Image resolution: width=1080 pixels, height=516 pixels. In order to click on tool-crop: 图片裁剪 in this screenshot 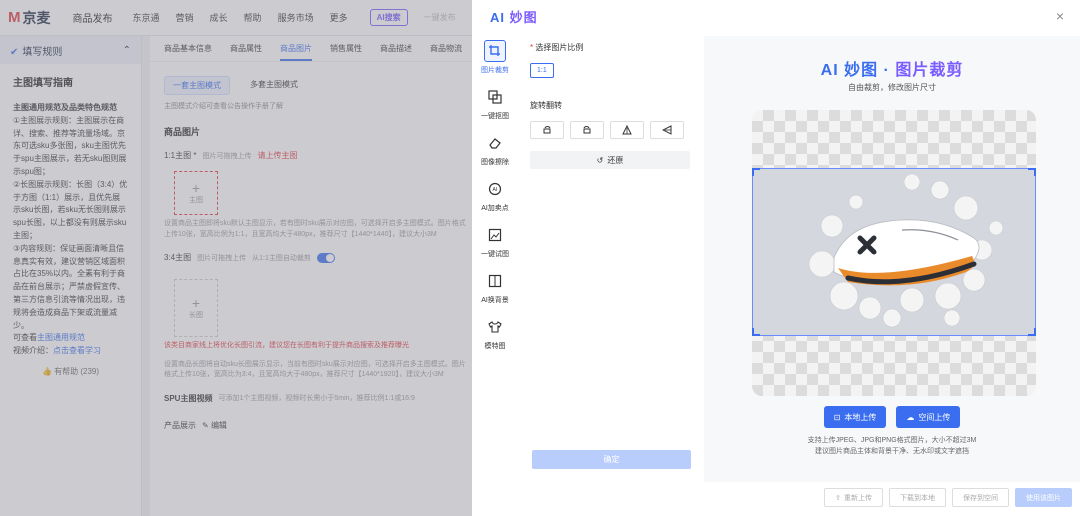, I will do `click(495, 63)`.